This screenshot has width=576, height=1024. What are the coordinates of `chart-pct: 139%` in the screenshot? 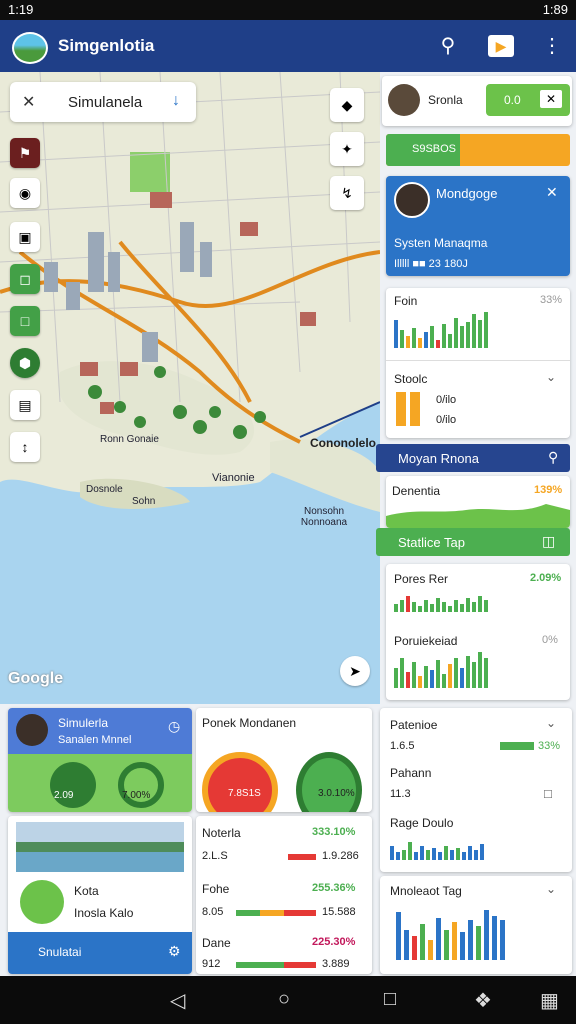 It's located at (548, 490).